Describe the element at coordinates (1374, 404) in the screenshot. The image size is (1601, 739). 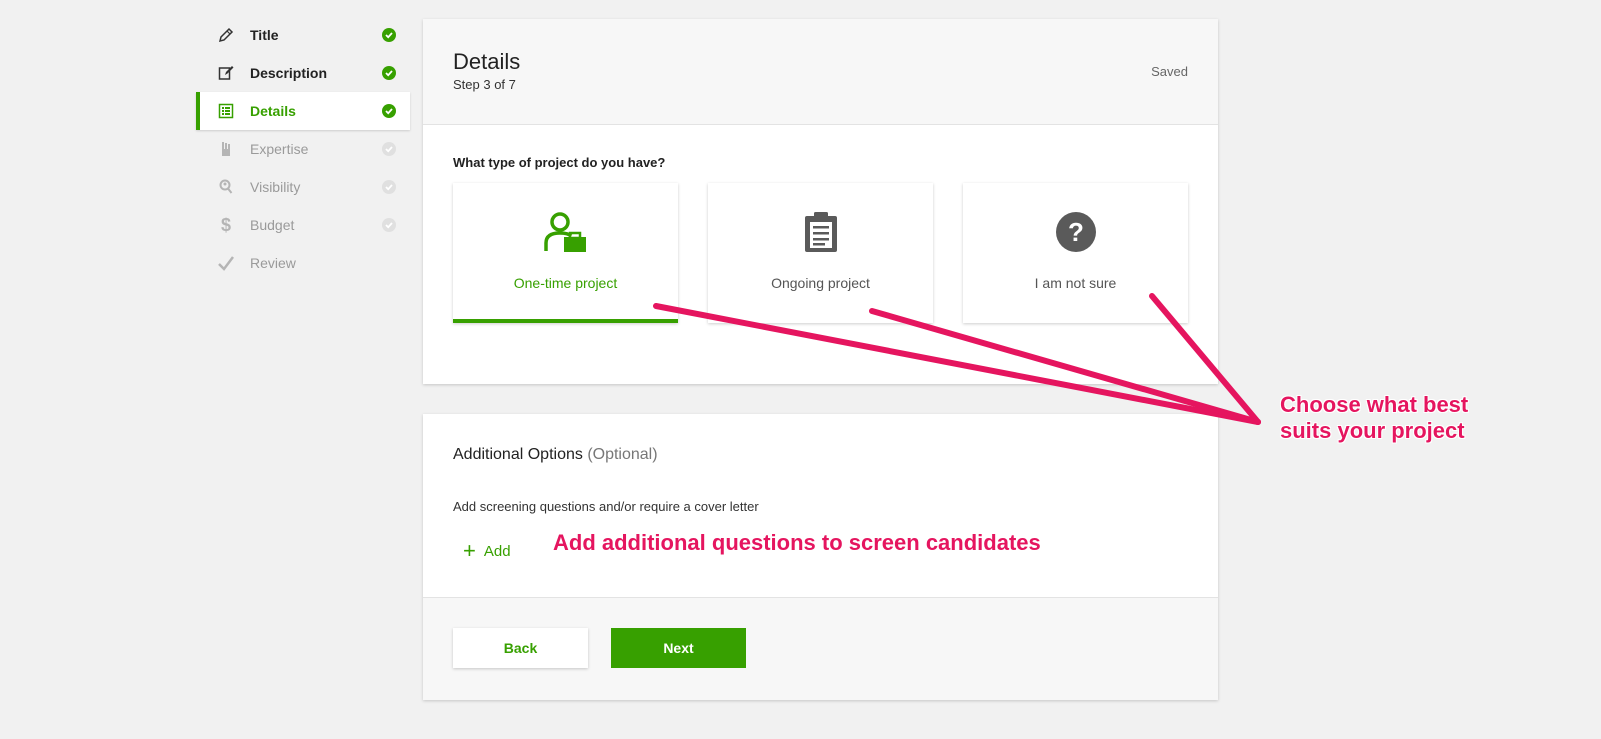
I see `annotation-line: Choose what best` at that location.